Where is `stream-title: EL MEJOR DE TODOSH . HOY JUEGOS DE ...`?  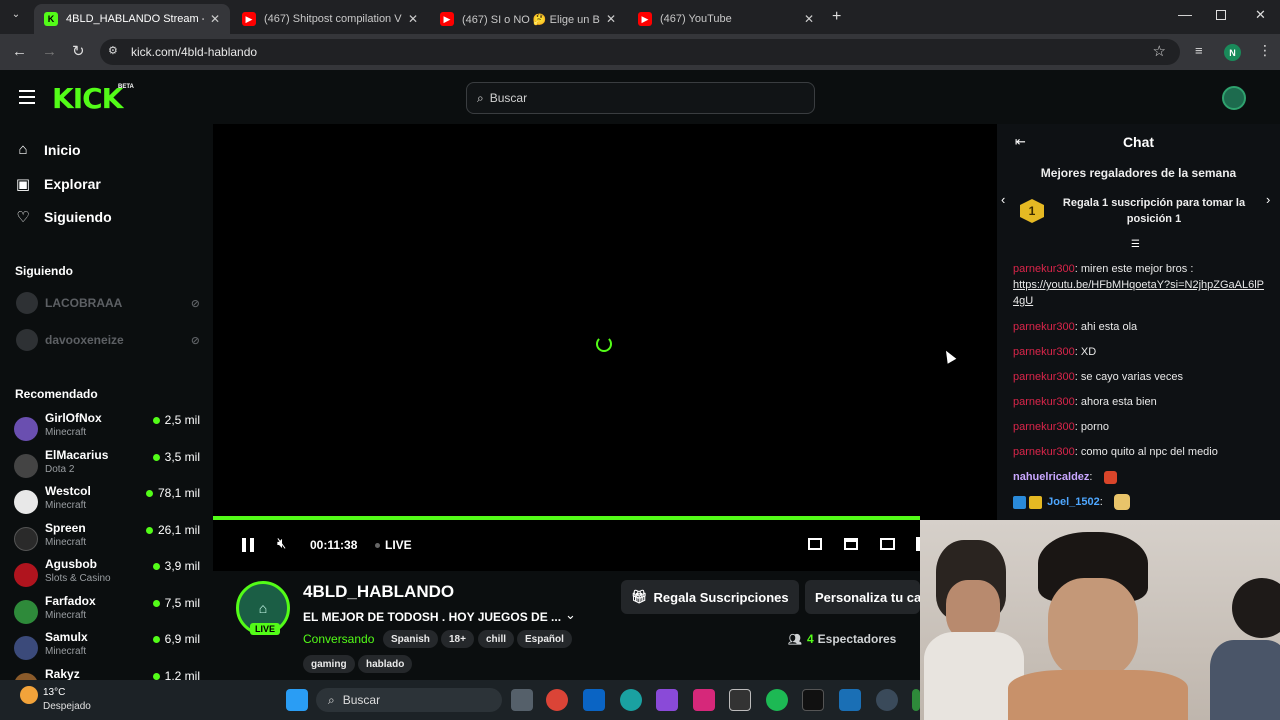
stream-title: EL MEJOR DE TODOSH . HOY JUEGOS DE ... is located at coordinates (432, 617).